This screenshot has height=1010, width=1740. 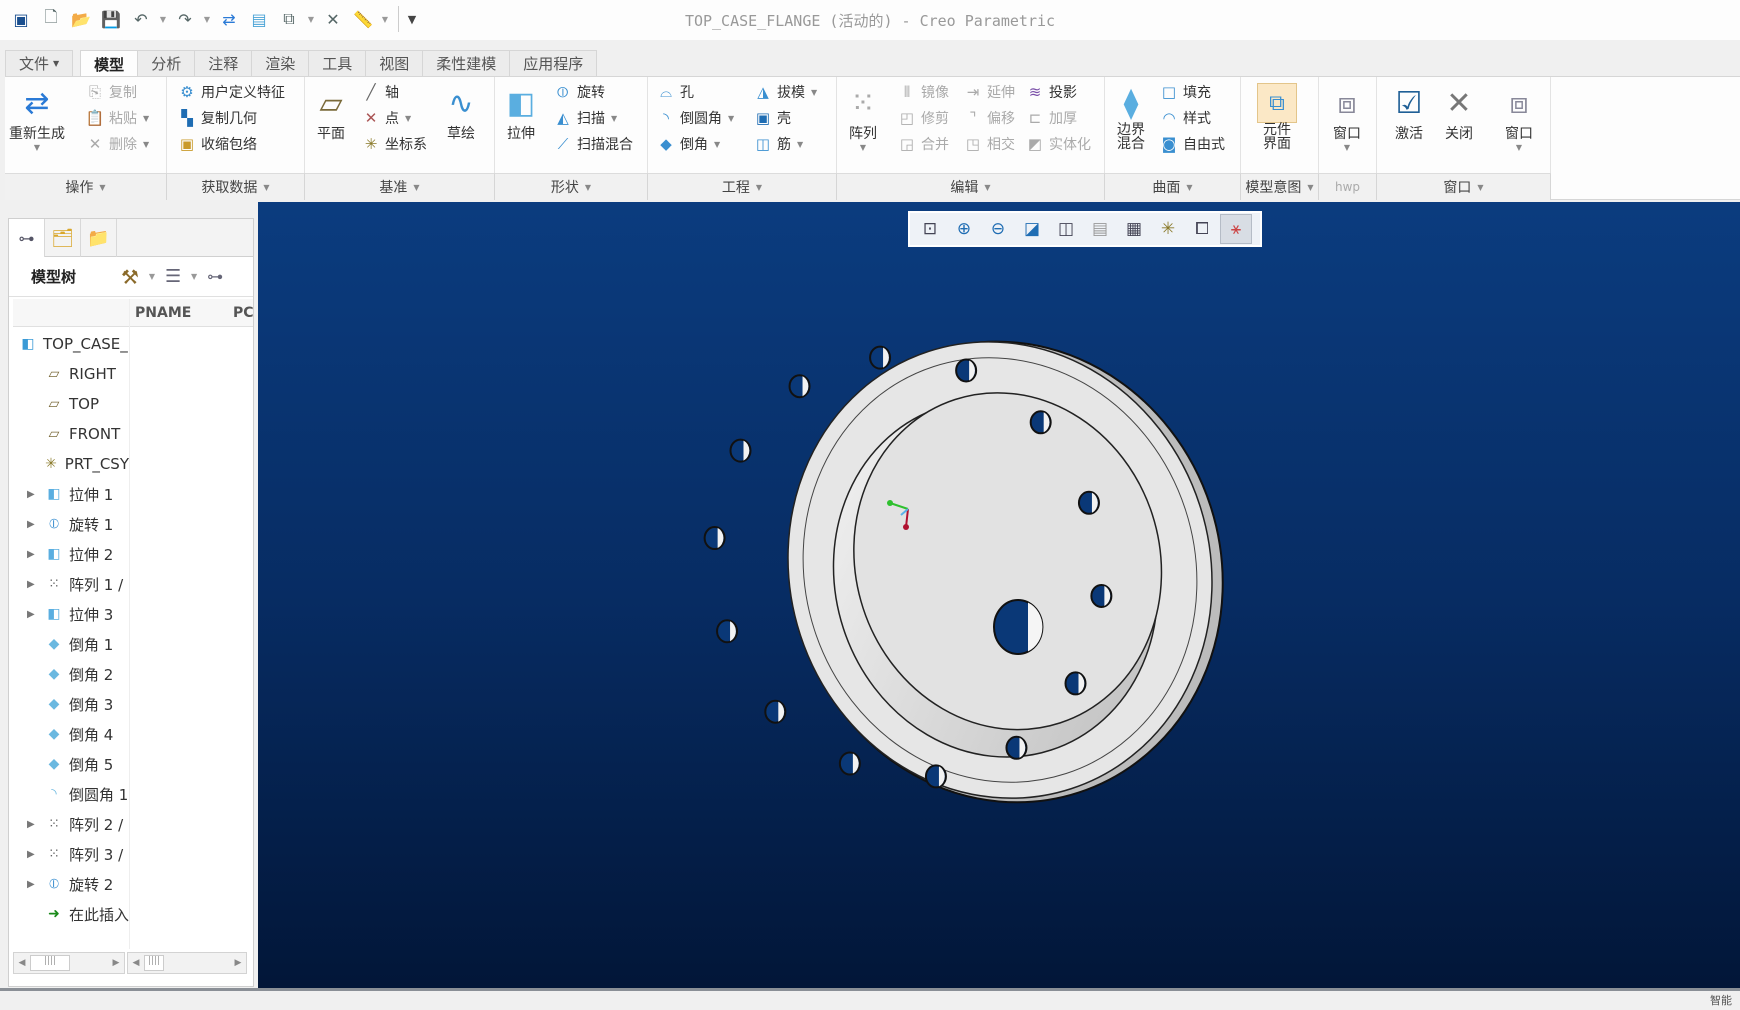 I want to click on component-interface-button: ⧉ 元件界面, so click(x=1277, y=117).